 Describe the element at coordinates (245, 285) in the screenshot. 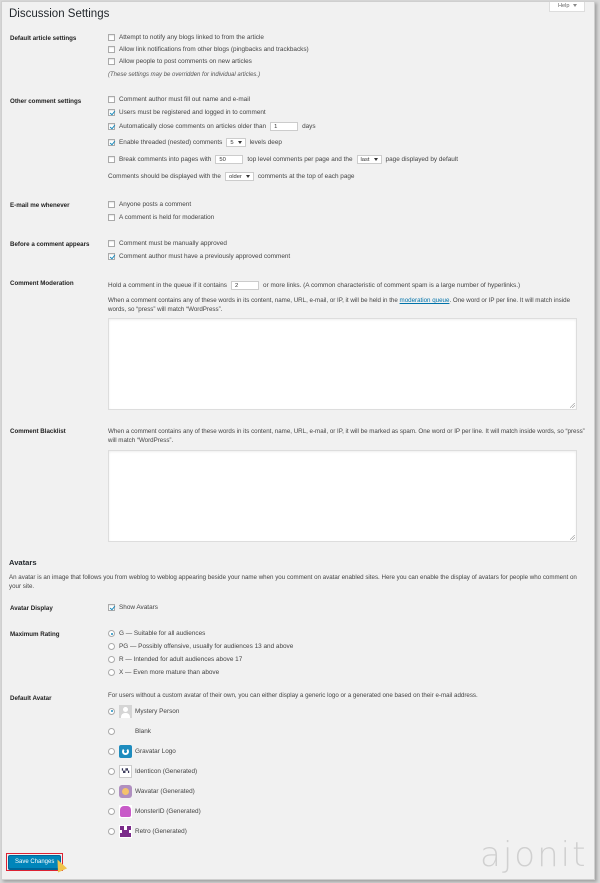

I see `max-links-input: 2` at that location.